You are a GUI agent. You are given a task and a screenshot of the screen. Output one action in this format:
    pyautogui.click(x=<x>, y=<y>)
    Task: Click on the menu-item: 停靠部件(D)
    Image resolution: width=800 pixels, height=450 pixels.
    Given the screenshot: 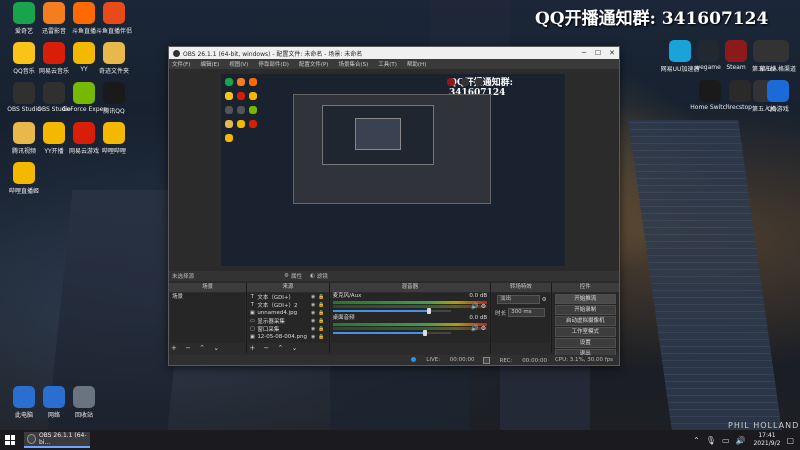 What is the action you would take?
    pyautogui.click(x=273, y=64)
    